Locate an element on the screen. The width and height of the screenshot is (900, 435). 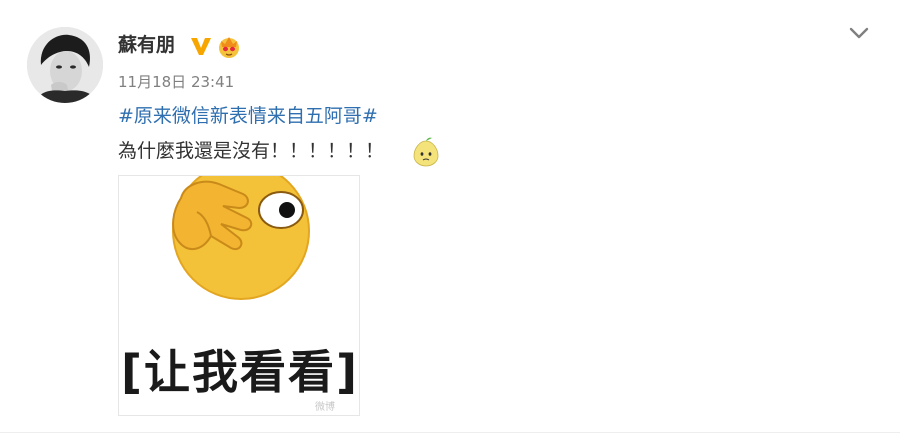
verified-icon is located at coordinates (201, 46).